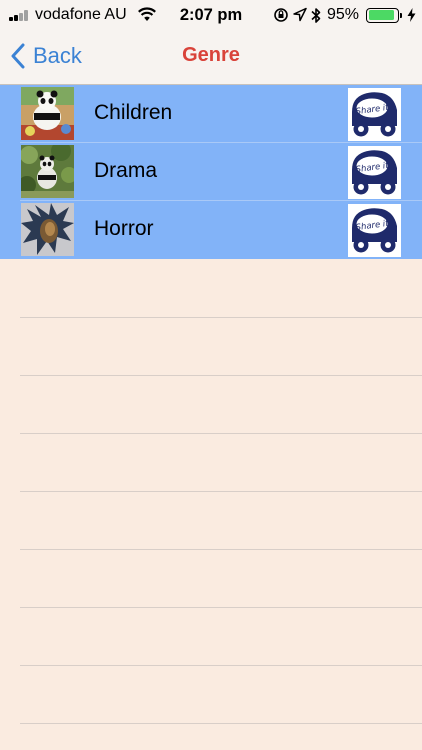  What do you see at coordinates (47, 229) in the screenshot?
I see `horror-thumbnail` at bounding box center [47, 229].